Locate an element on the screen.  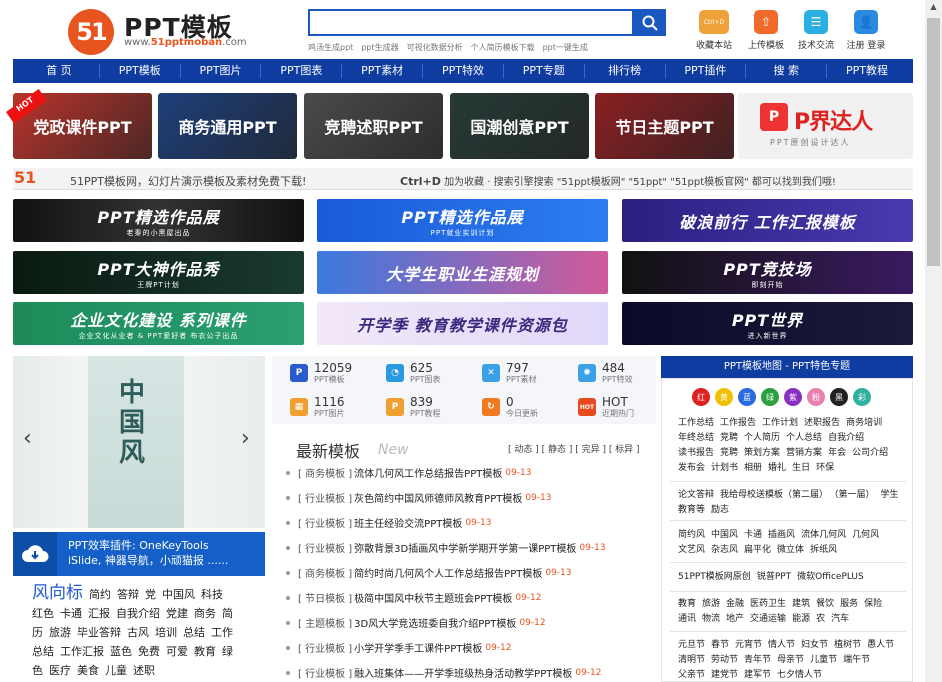
topic-link: 物流 is located at coordinates (711, 619).